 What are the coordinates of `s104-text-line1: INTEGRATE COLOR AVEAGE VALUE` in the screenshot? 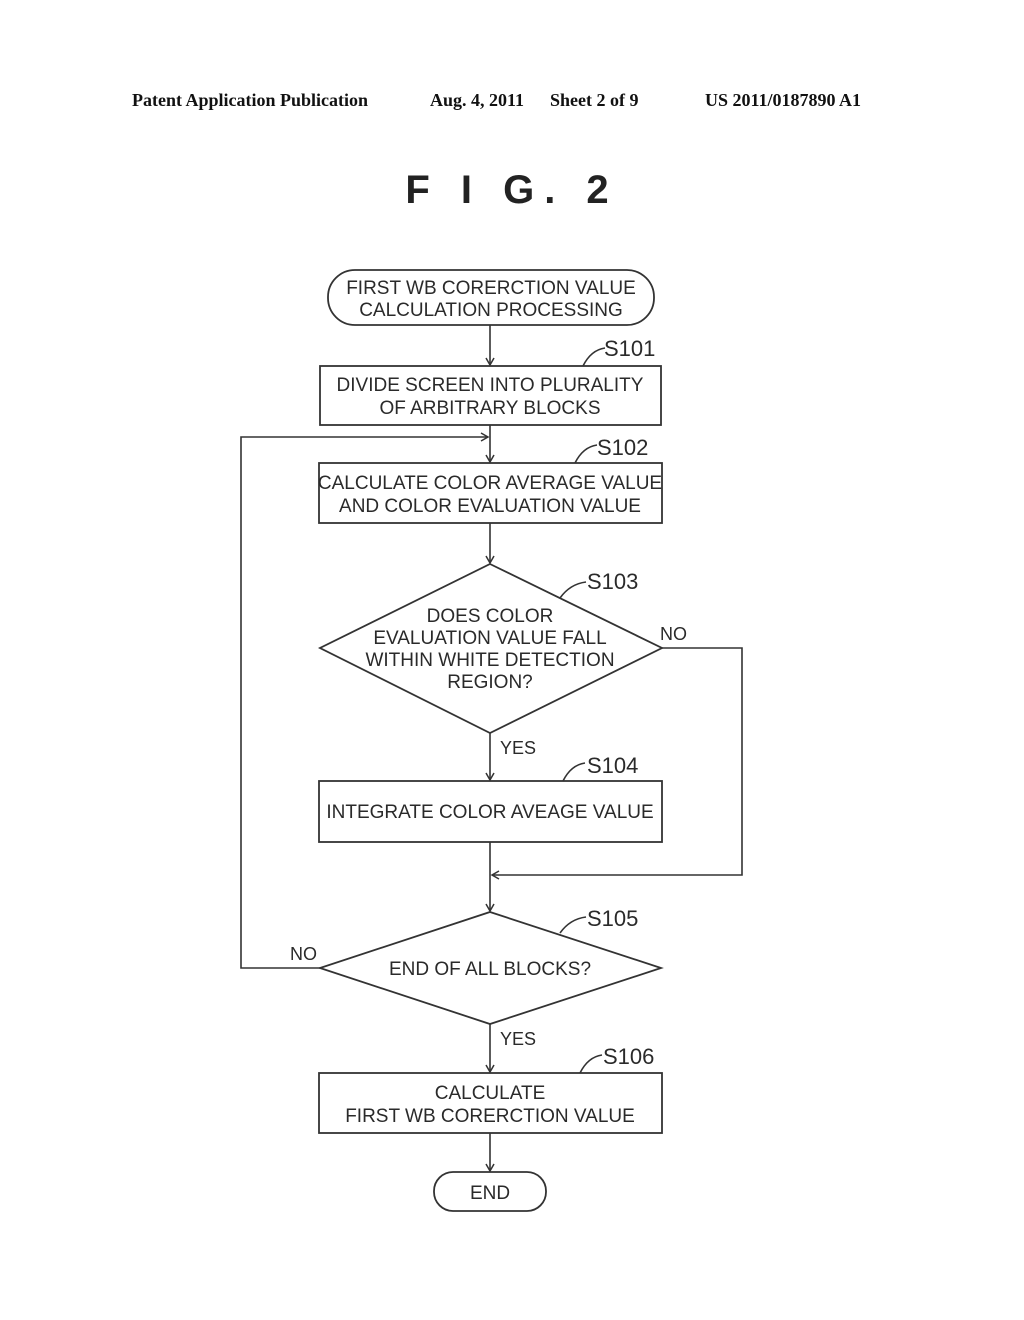 It's located at (489, 812).